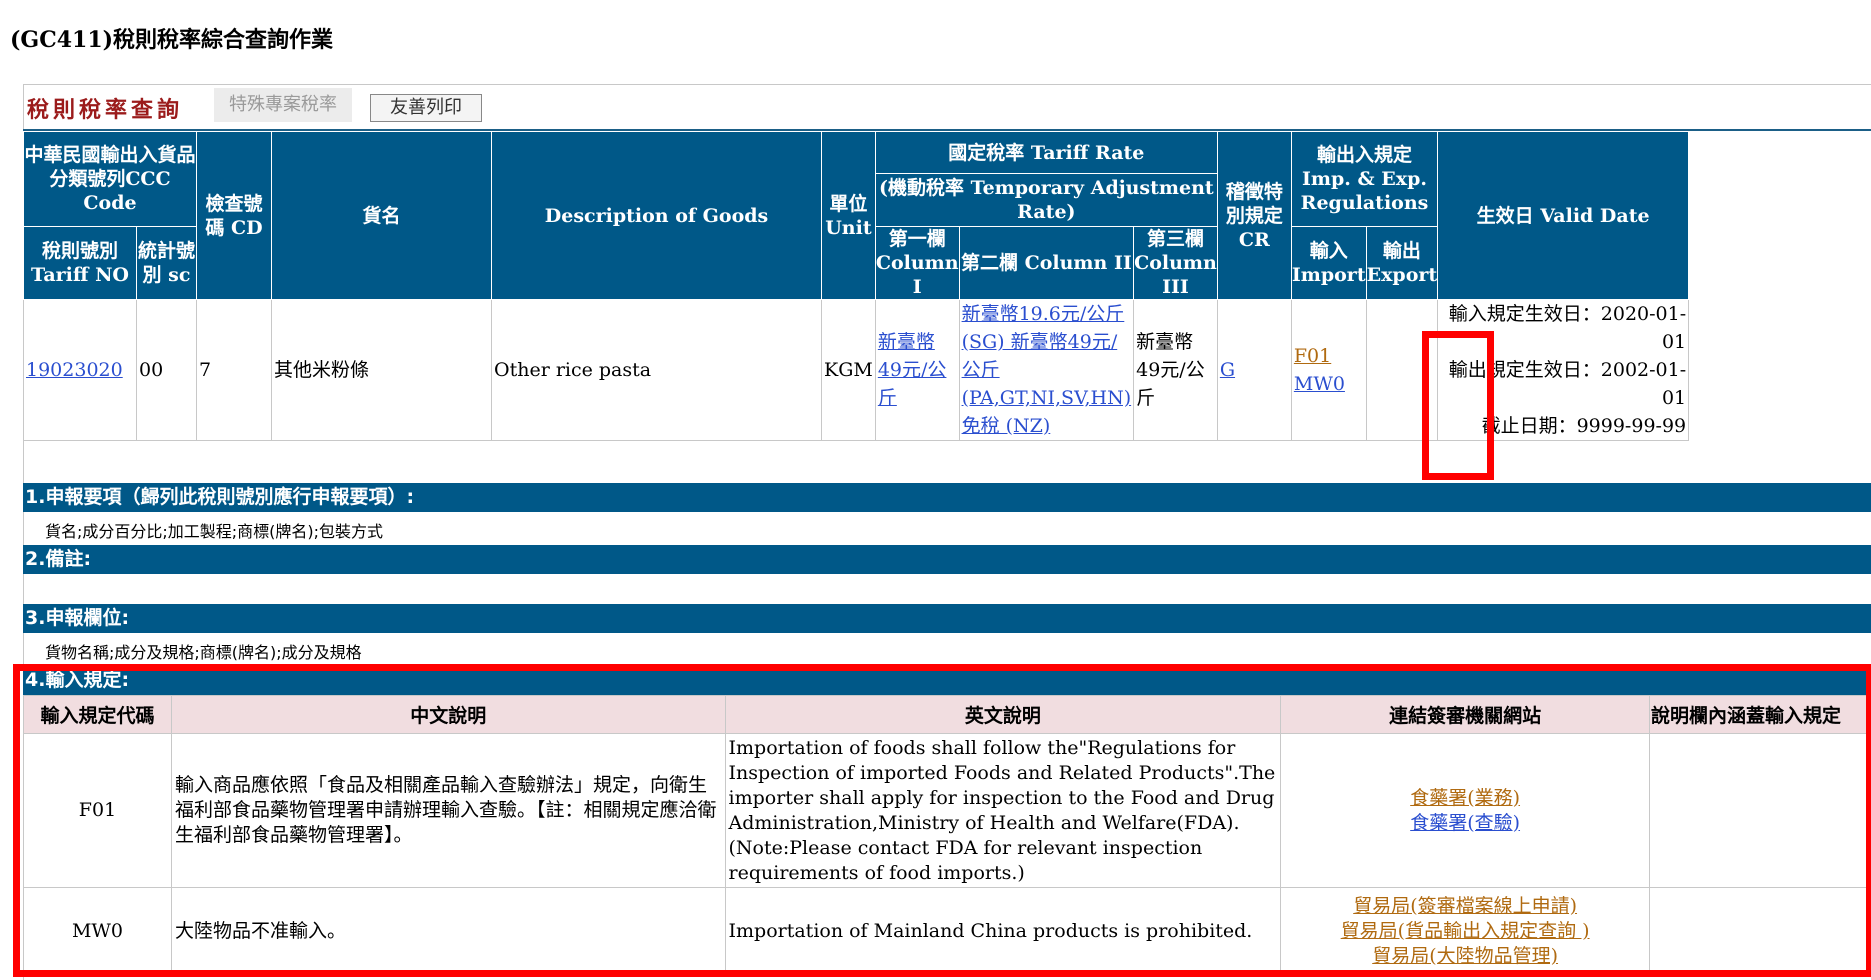  What do you see at coordinates (1328, 263) in the screenshot?
I see `header-import: 輸入 Import` at bounding box center [1328, 263].